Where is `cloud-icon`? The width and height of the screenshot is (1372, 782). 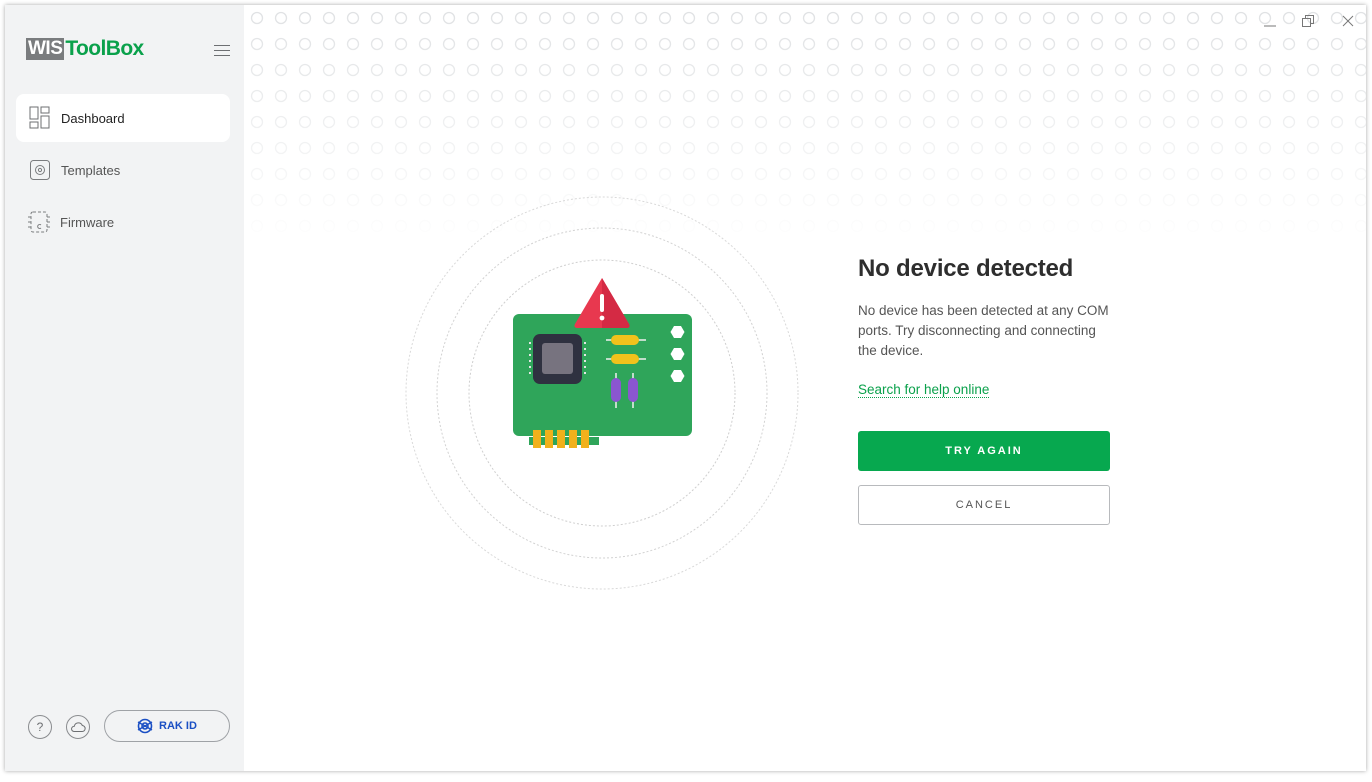 cloud-icon is located at coordinates (78, 727).